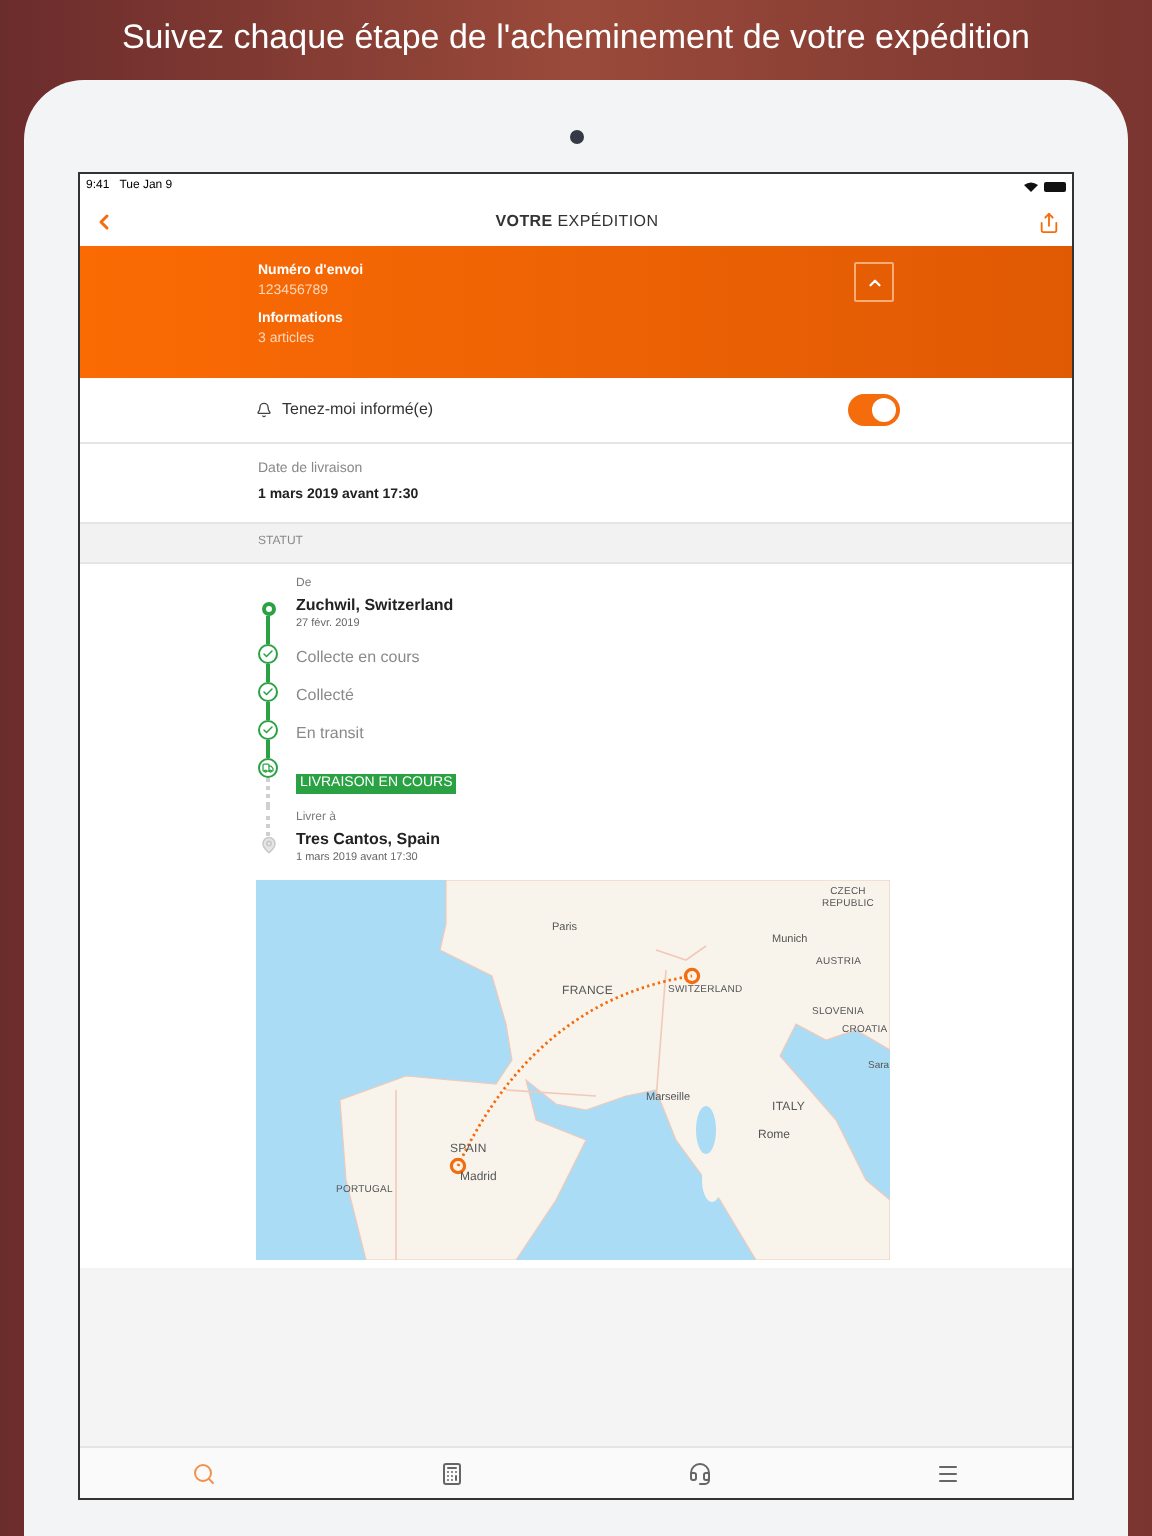 This screenshot has width=1152, height=1536. I want to click on timeline-title: En transit, so click(330, 733).